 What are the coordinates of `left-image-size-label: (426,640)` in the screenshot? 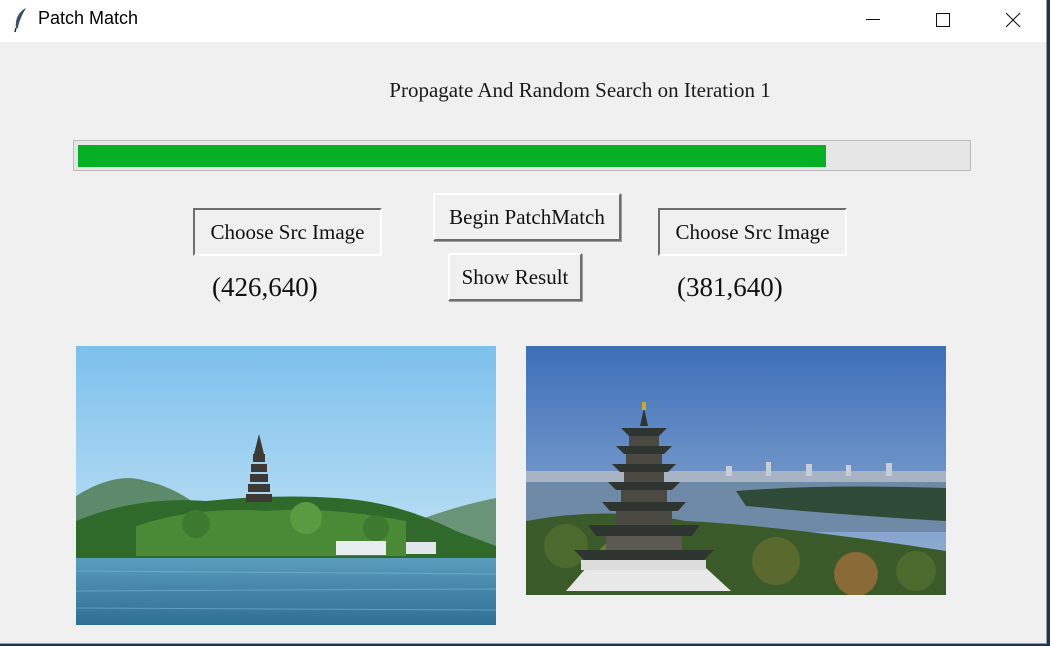 It's located at (265, 287).